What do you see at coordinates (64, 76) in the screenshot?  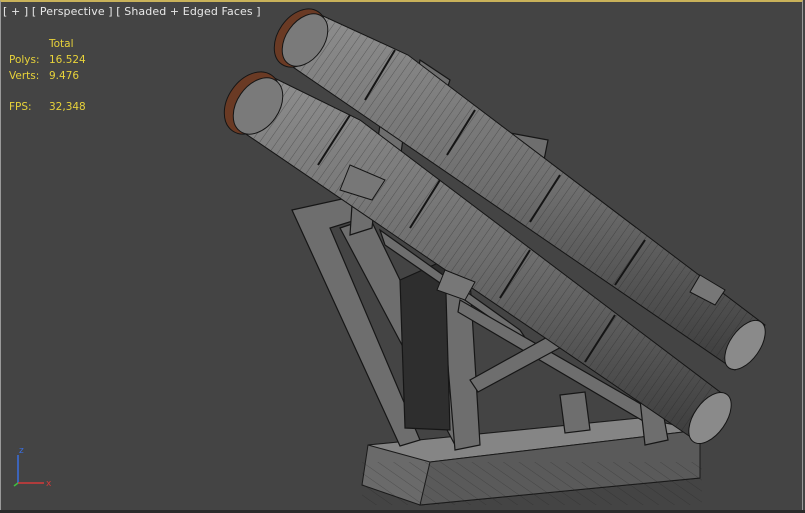 I see `stats-verts-value: 9.476` at bounding box center [64, 76].